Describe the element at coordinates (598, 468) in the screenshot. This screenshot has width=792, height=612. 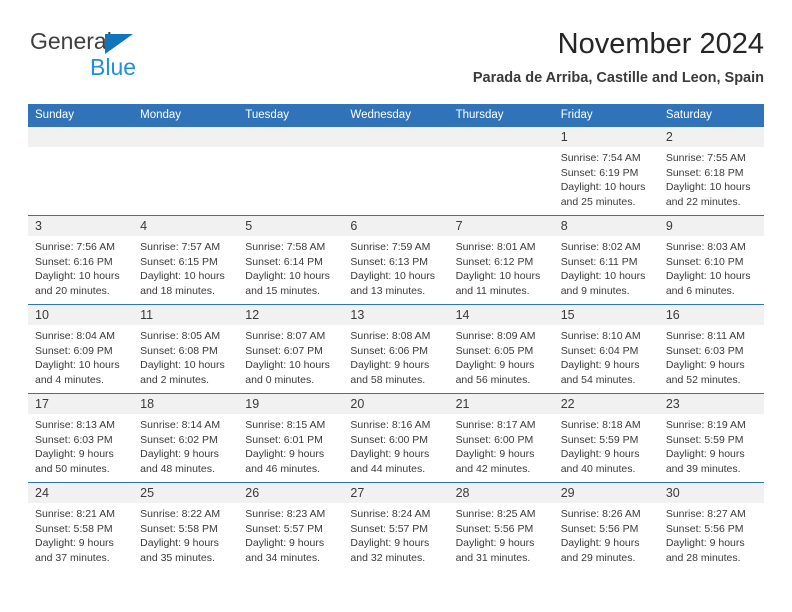
I see `daylight-text-line2: and 40 minutes.` at that location.